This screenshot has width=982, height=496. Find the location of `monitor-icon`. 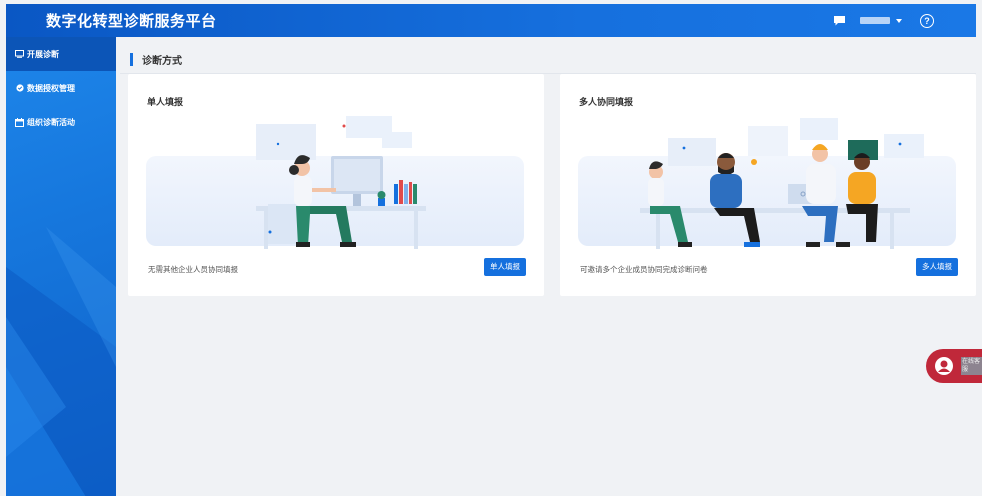

monitor-icon is located at coordinates (19, 54).